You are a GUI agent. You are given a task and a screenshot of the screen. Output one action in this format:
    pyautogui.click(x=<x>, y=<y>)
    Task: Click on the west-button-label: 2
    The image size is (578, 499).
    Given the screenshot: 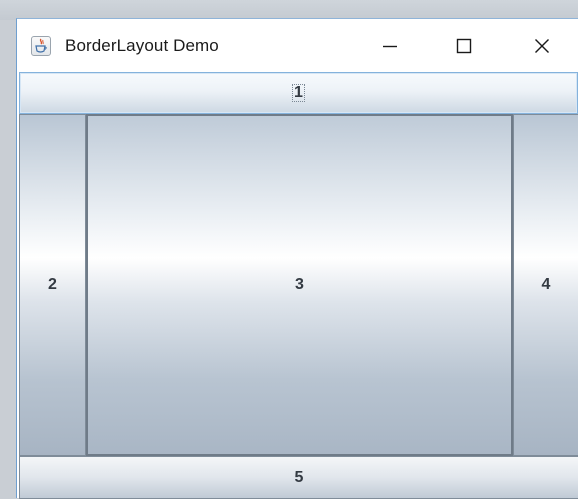 What is the action you would take?
    pyautogui.click(x=52, y=284)
    